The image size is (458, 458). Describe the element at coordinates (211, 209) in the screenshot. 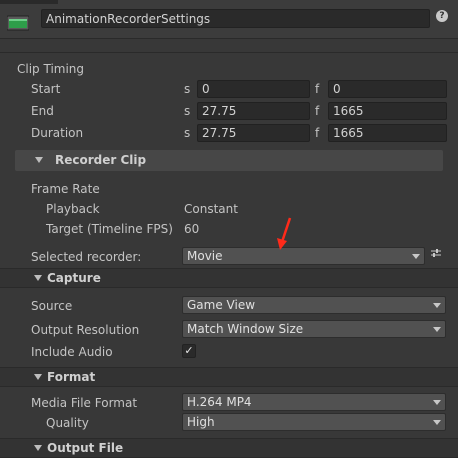

I see `playback-value: Constant` at that location.